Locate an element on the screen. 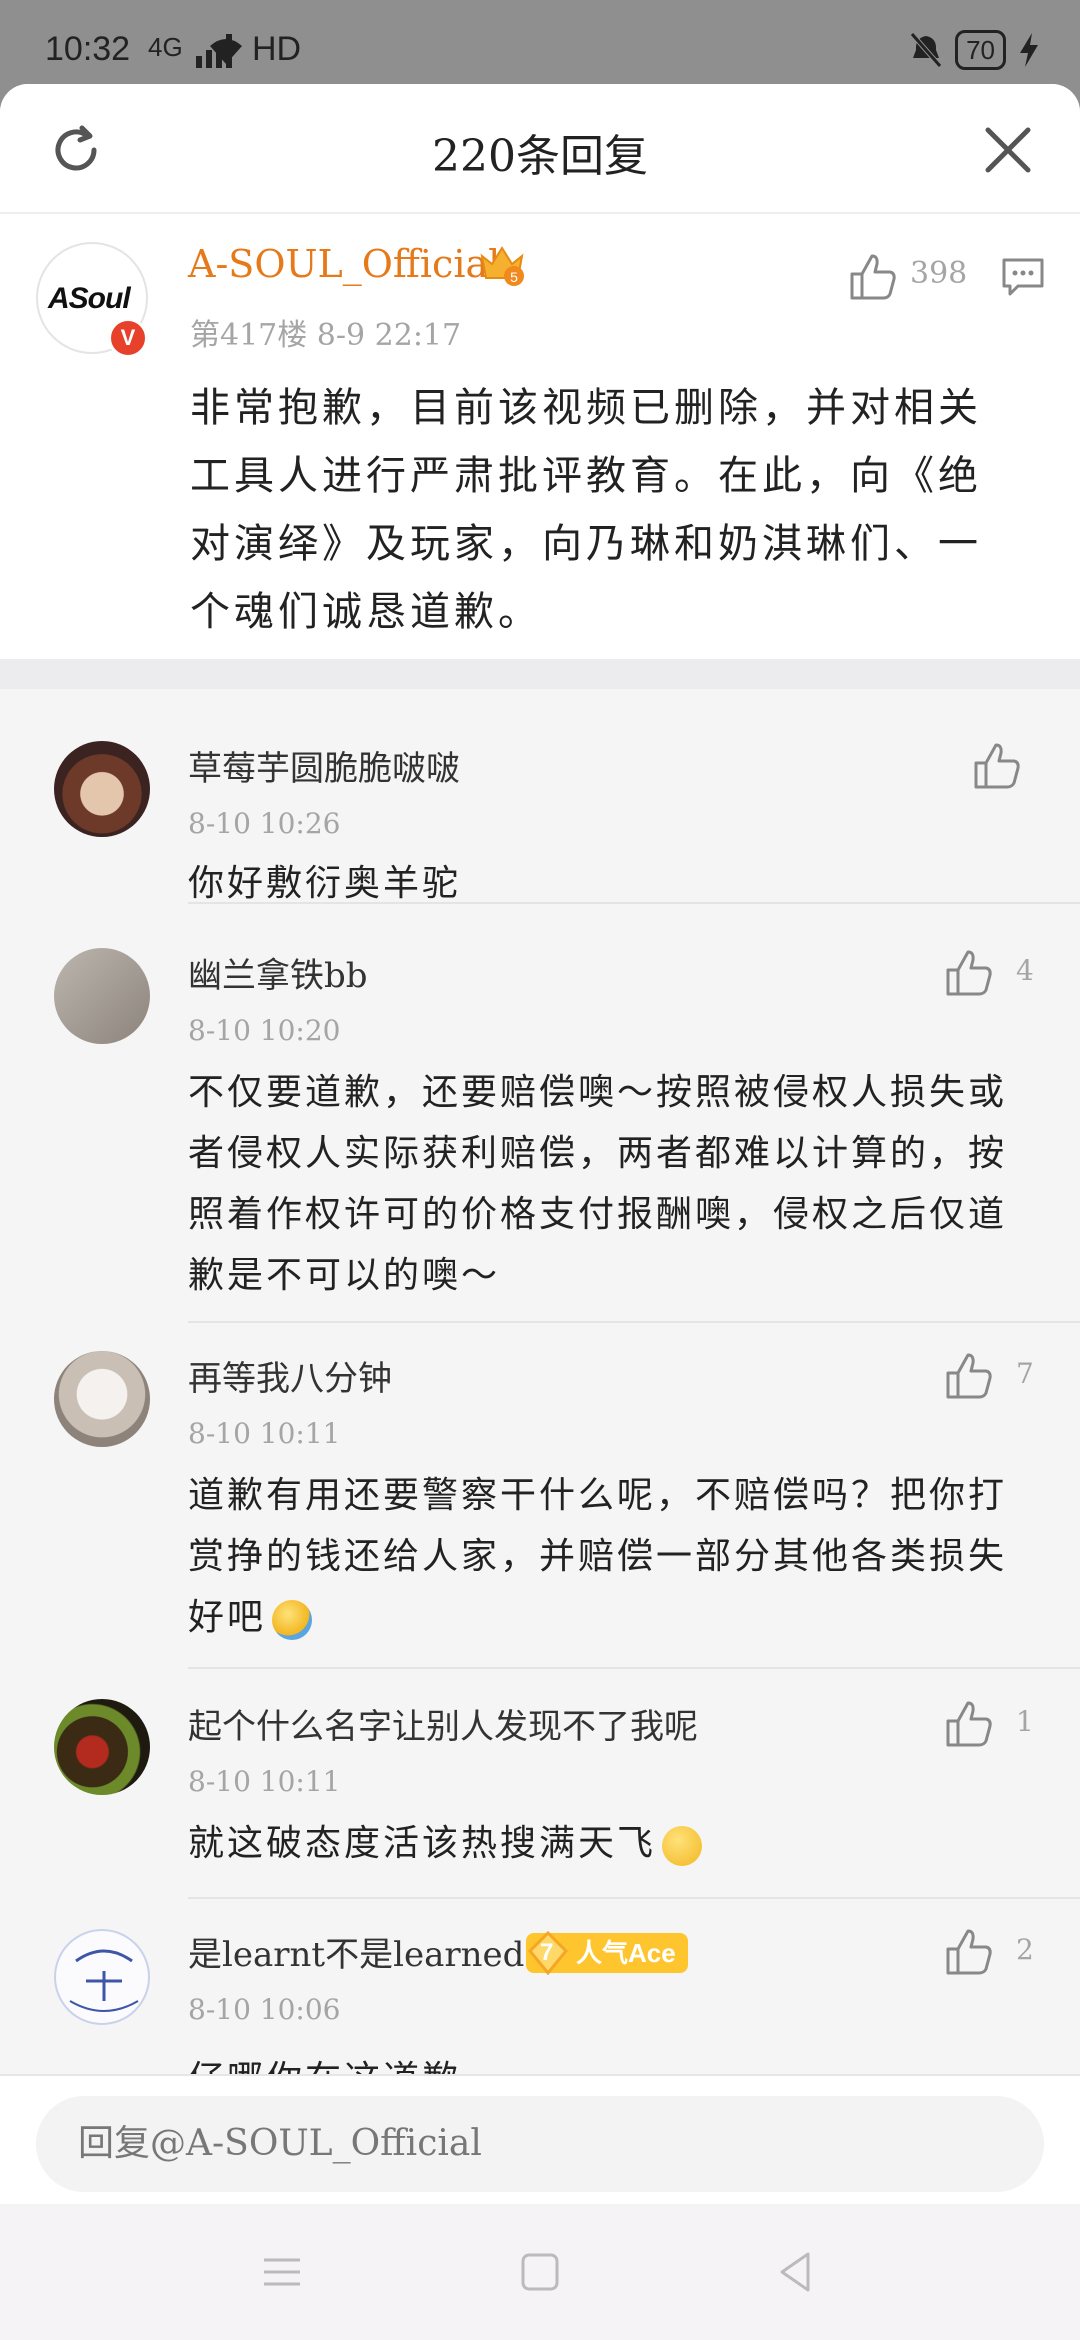 The width and height of the screenshot is (1080, 2340). reply-text-content: 就这破态度活该热搜满天飞 is located at coordinates (422, 1843).